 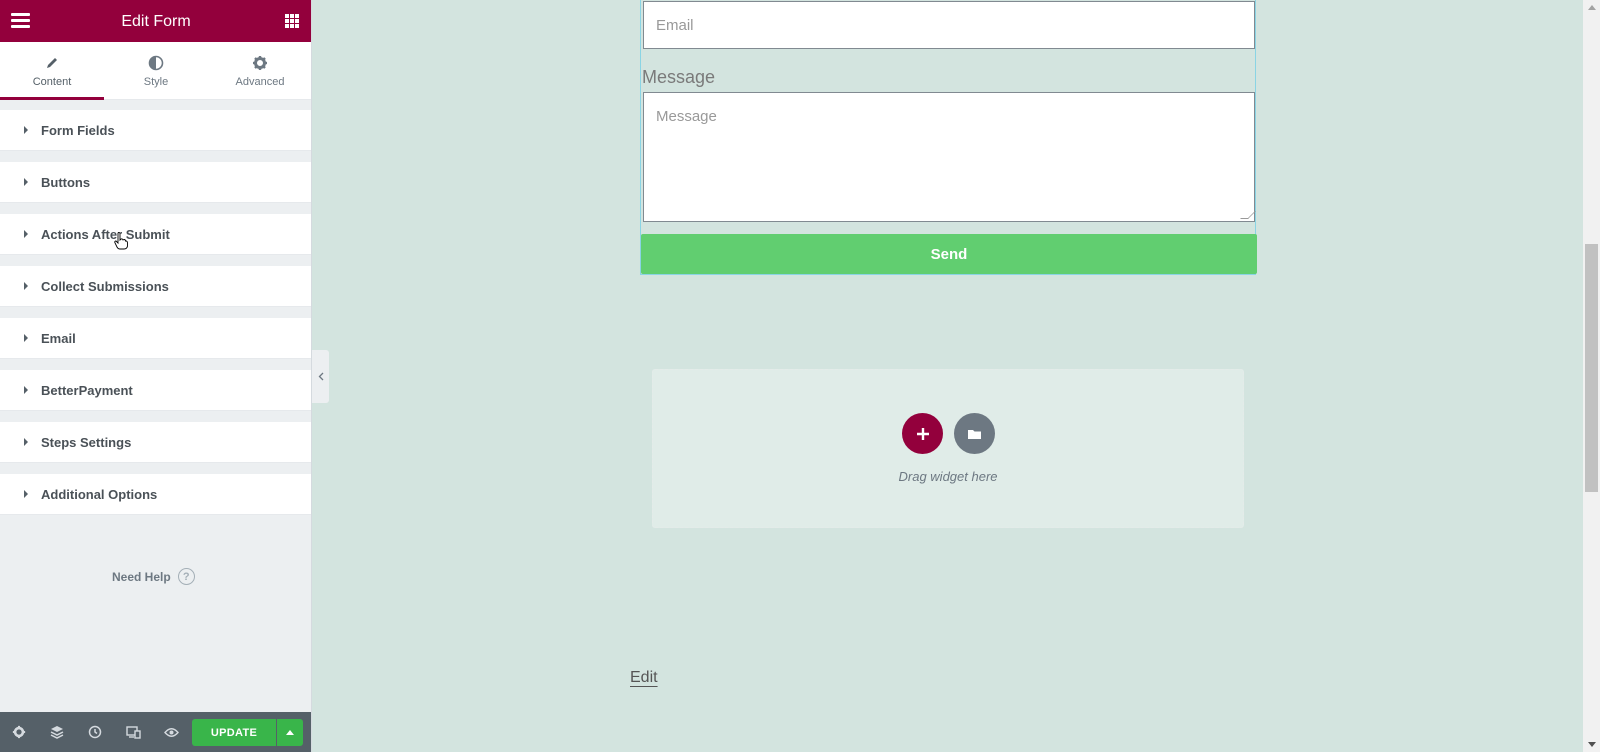 I want to click on tab-style: Style, so click(x=156, y=70).